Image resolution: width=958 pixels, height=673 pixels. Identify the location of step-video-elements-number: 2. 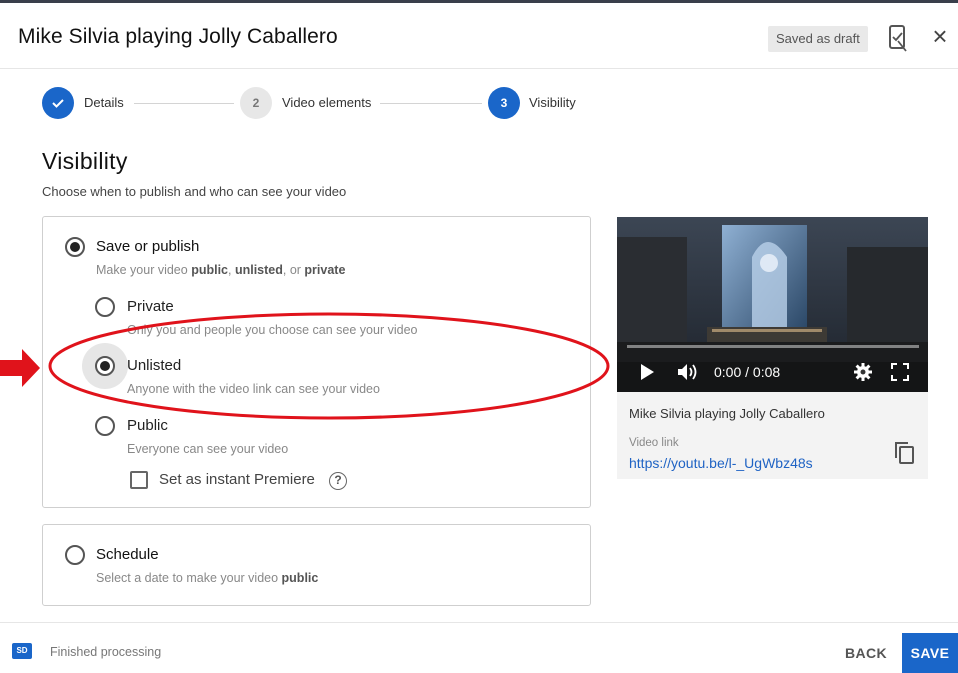
(256, 103).